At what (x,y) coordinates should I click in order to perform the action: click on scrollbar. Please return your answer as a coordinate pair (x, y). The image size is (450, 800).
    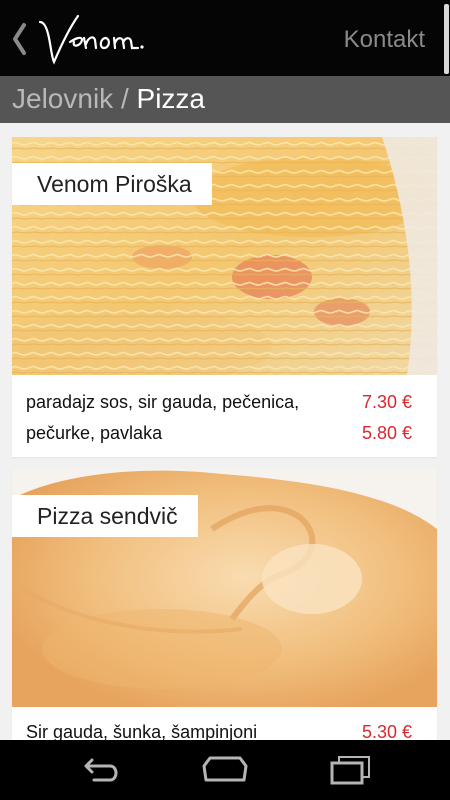
    Looking at the image, I should click on (446, 39).